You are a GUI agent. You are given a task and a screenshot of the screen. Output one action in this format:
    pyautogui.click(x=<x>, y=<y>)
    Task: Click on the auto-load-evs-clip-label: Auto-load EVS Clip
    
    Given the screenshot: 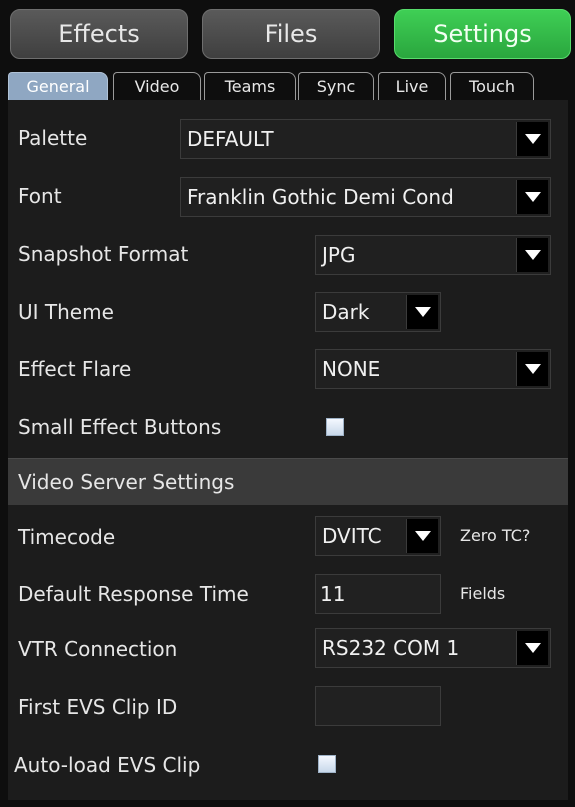 What is the action you would take?
    pyautogui.click(x=107, y=765)
    